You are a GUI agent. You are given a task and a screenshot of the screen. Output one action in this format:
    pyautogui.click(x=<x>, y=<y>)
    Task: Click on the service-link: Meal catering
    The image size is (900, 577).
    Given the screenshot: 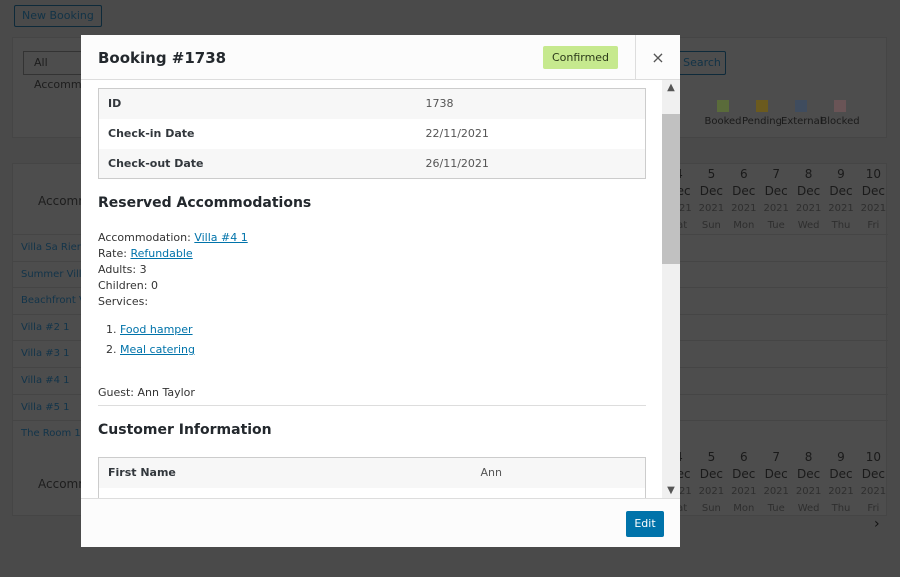 What is the action you would take?
    pyautogui.click(x=157, y=349)
    